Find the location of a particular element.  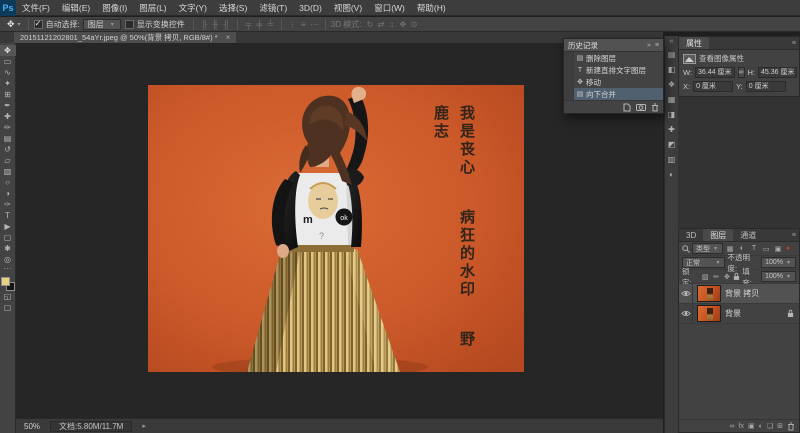

tab-channels: 通道 is located at coordinates (748, 235).